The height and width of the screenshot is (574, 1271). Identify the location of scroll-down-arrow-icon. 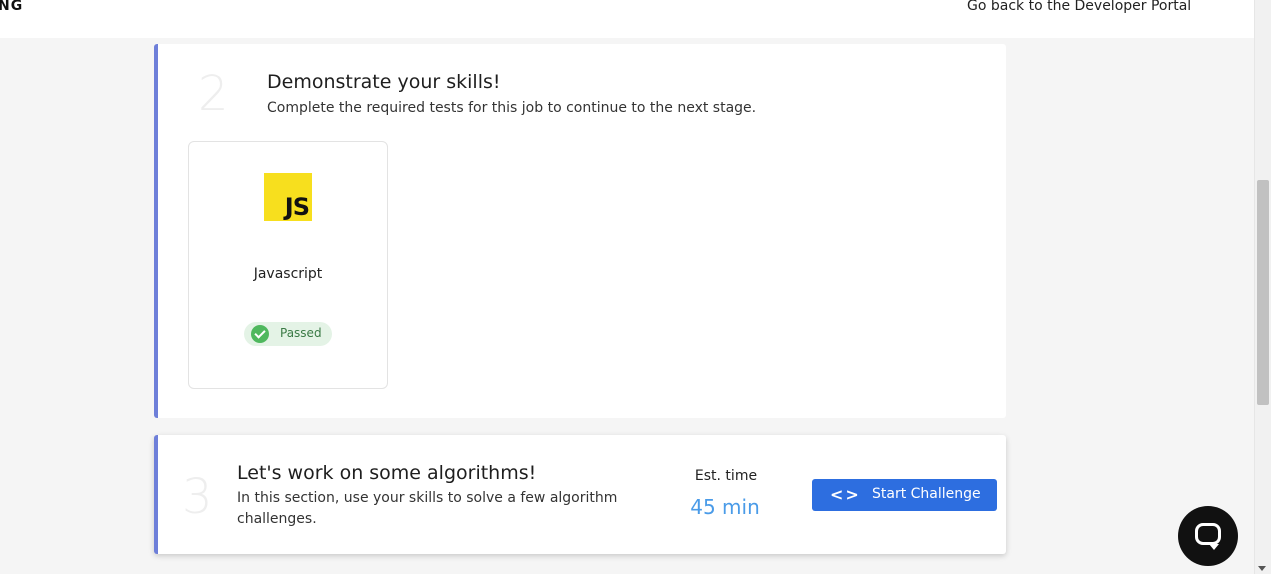
(1262, 568).